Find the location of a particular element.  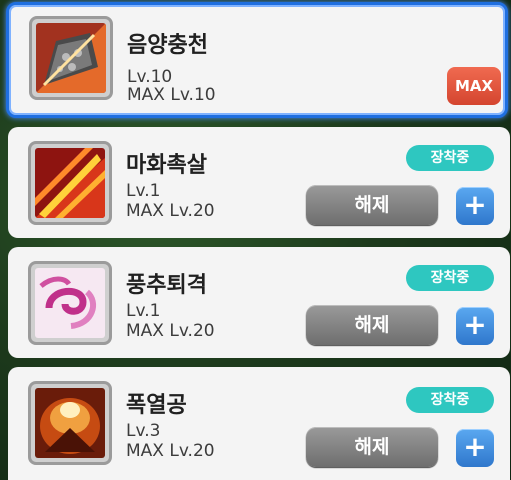

fire-burst-icon is located at coordinates (70, 183).